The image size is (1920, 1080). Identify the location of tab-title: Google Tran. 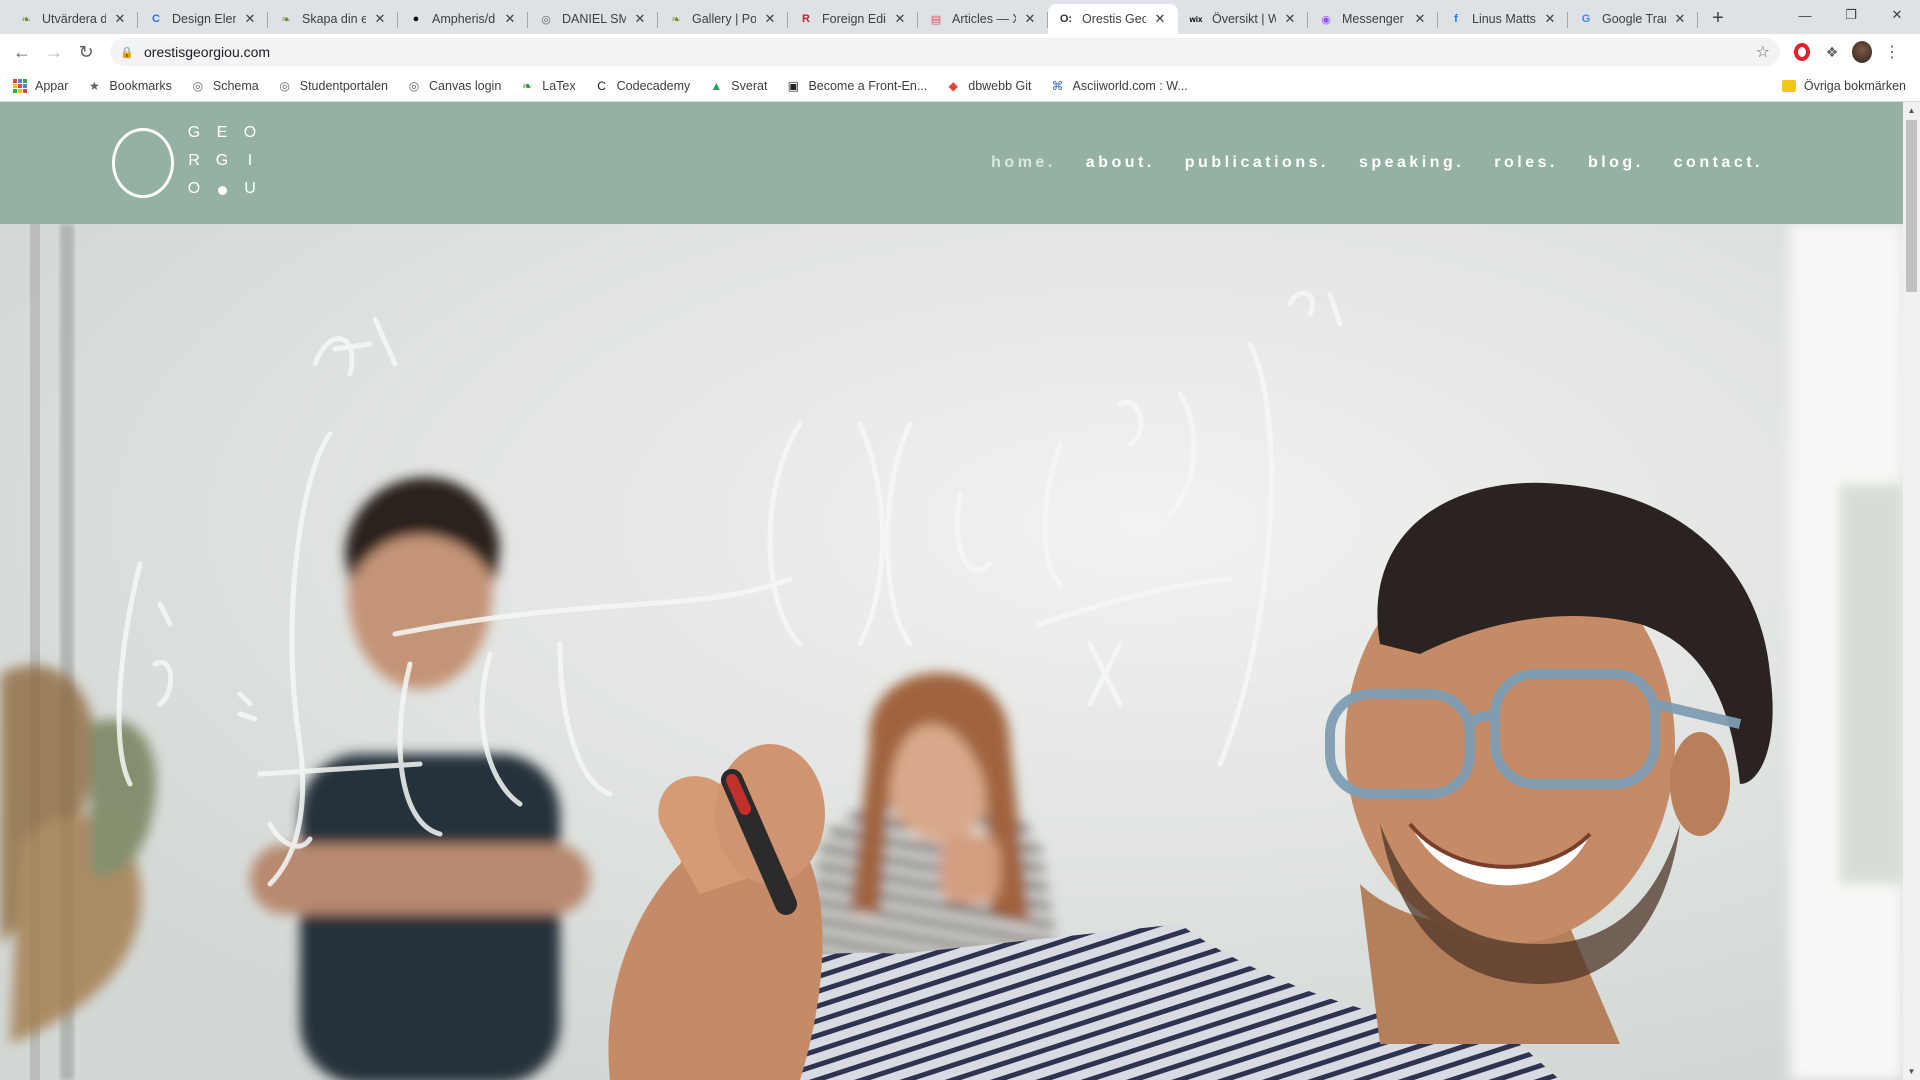
(1634, 19).